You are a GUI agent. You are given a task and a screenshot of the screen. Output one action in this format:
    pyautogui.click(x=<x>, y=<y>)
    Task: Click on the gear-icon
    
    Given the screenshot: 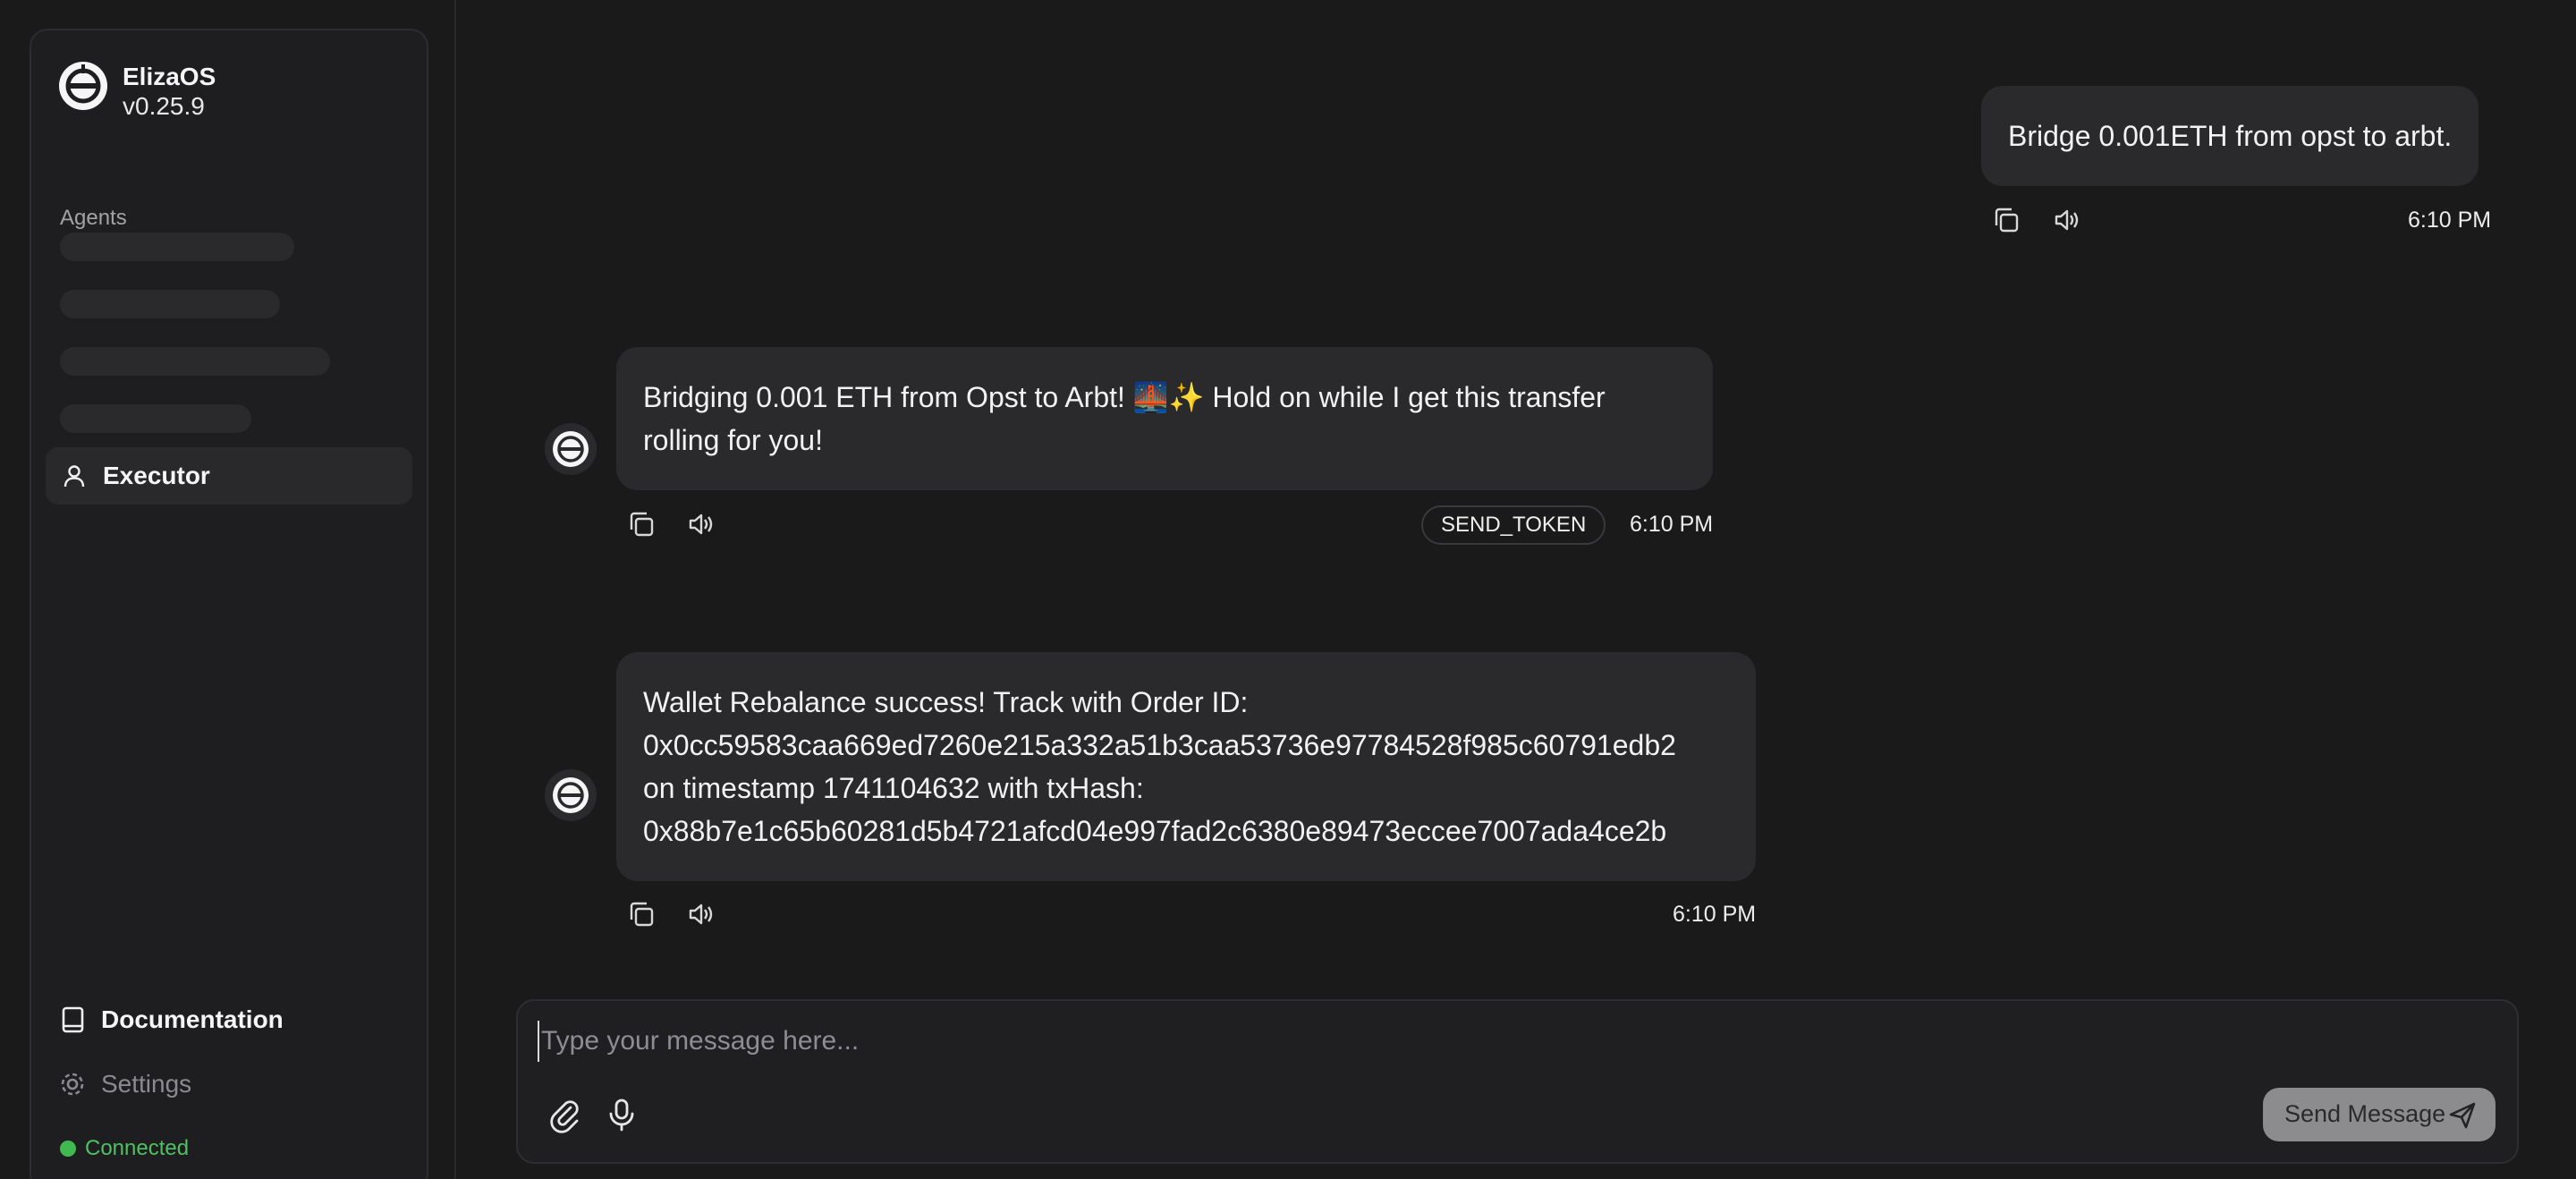 What is the action you would take?
    pyautogui.click(x=72, y=1084)
    